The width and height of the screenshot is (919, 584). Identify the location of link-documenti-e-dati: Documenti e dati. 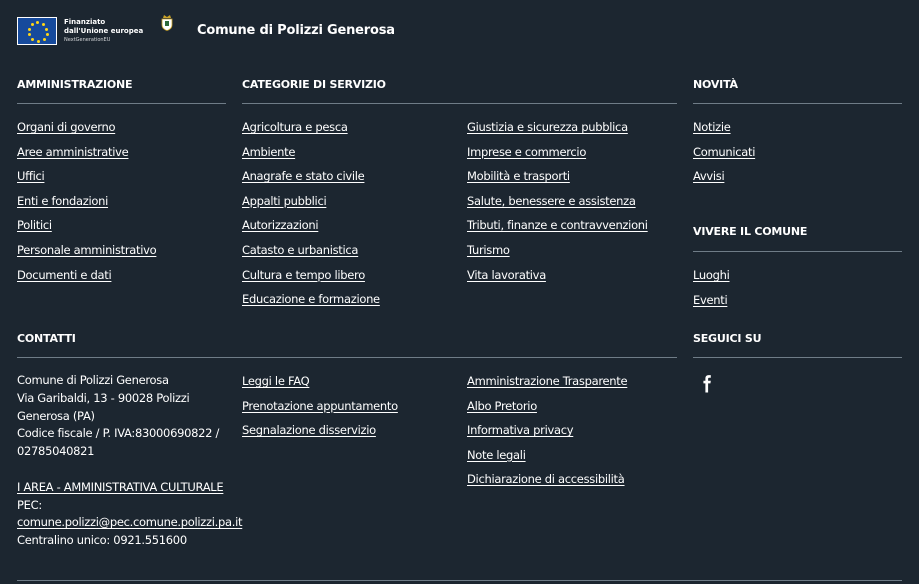
(64, 275).